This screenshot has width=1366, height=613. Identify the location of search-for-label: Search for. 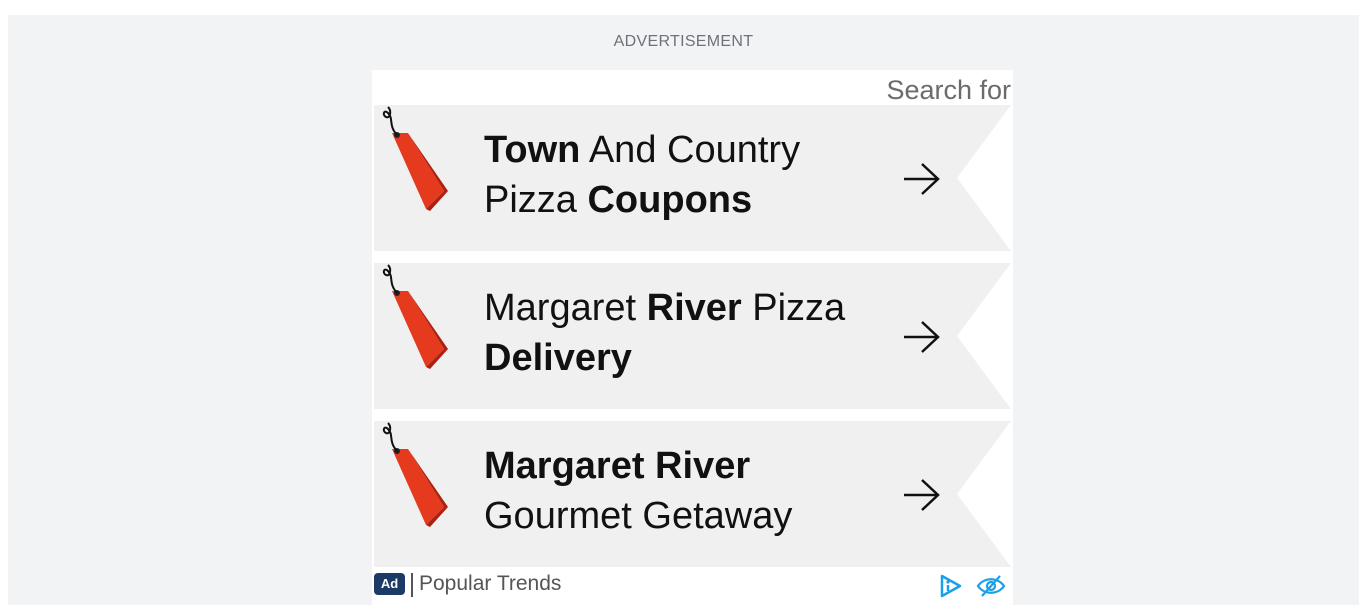
(948, 90).